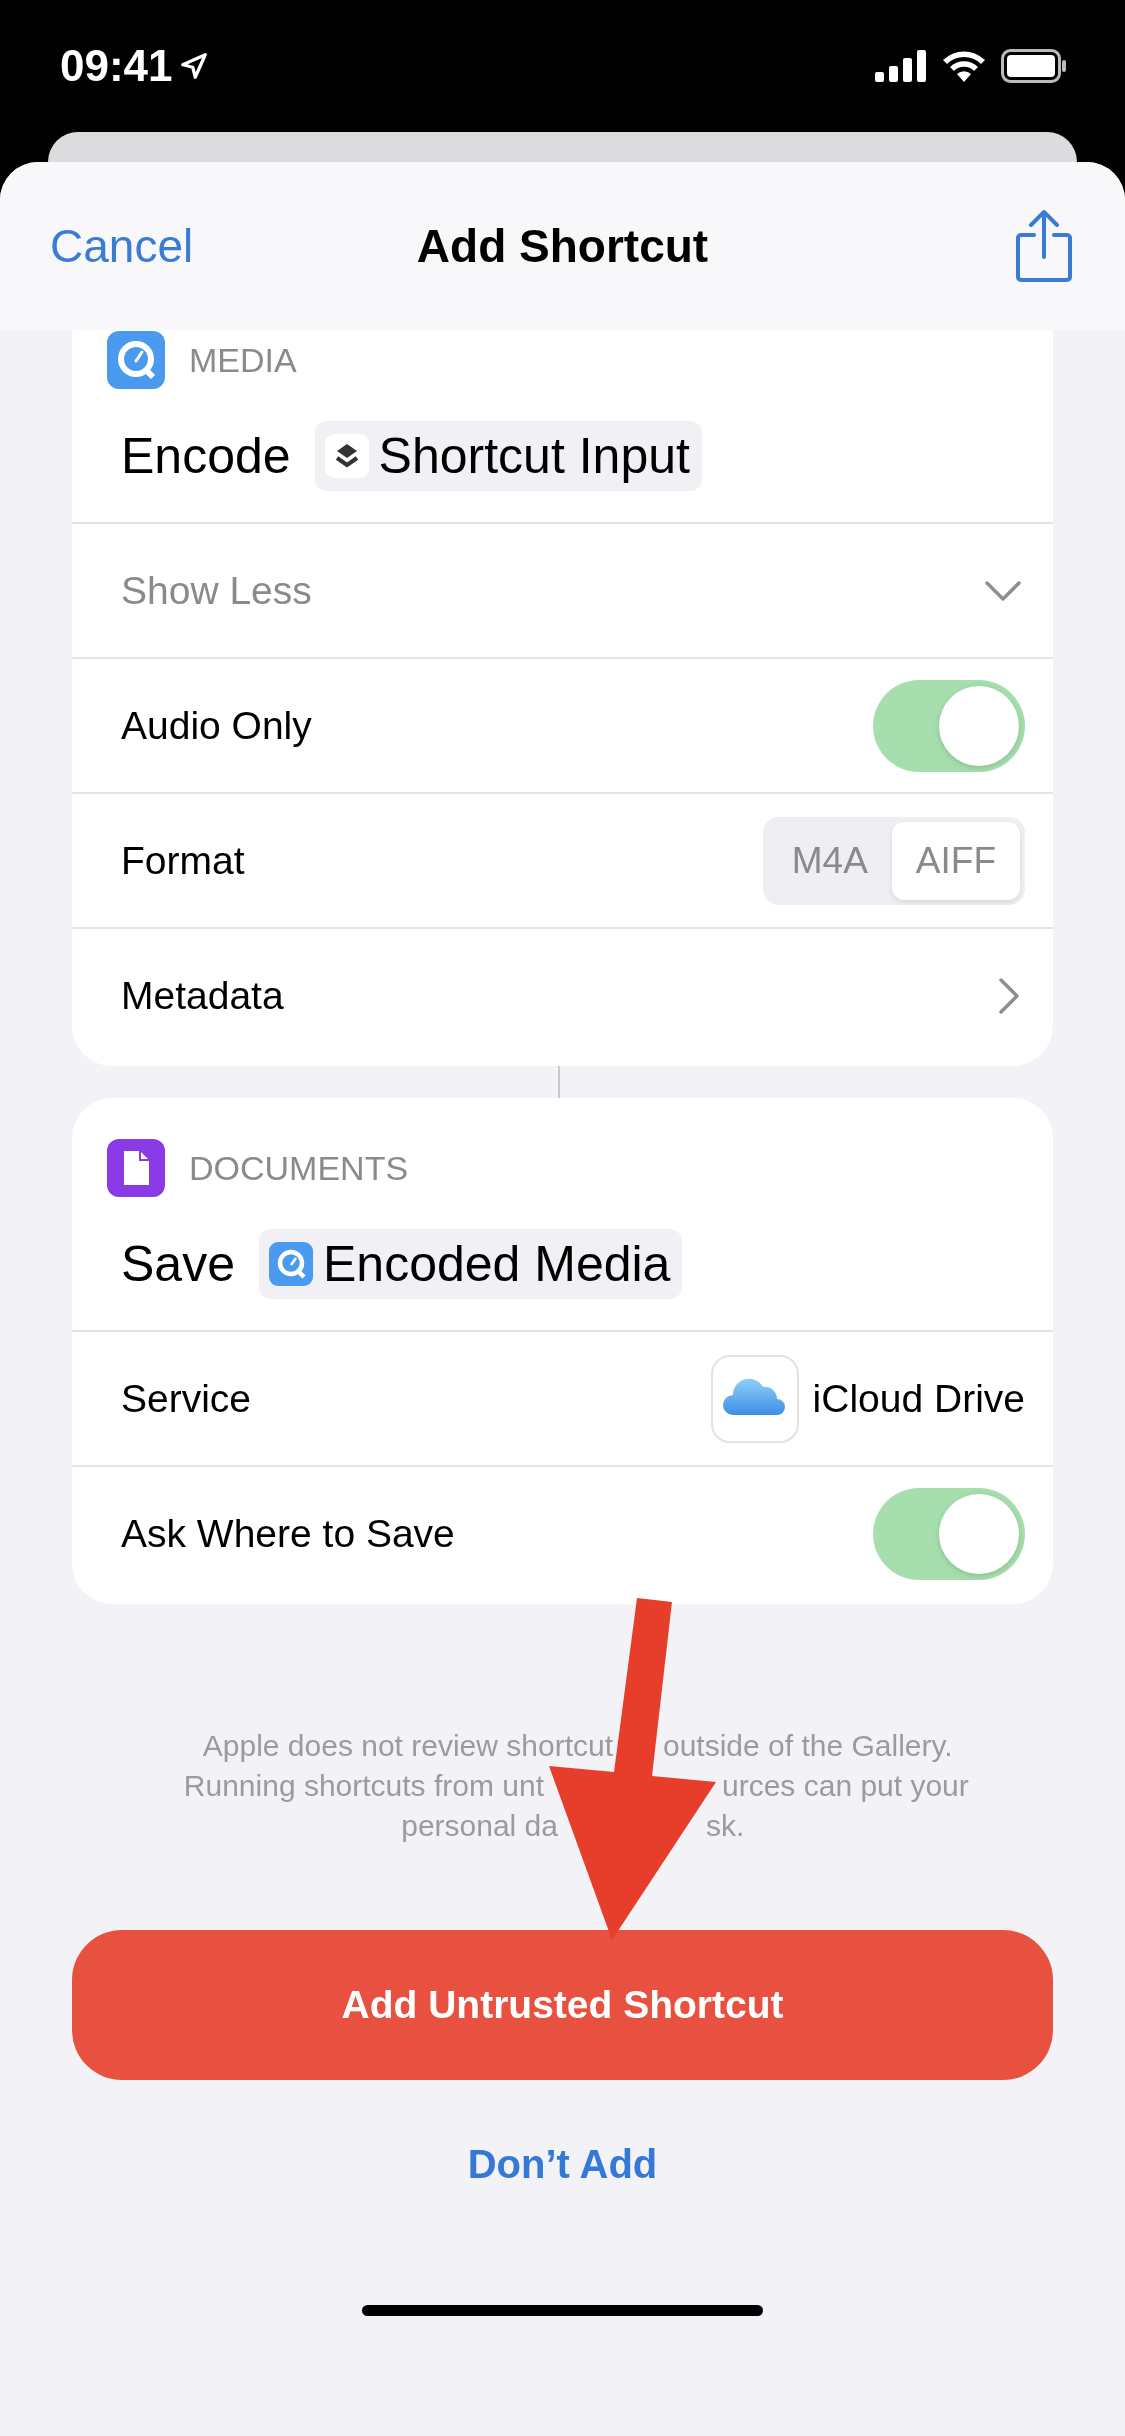 The image size is (1125, 2436). I want to click on segment-option: AIFF, so click(955, 860).